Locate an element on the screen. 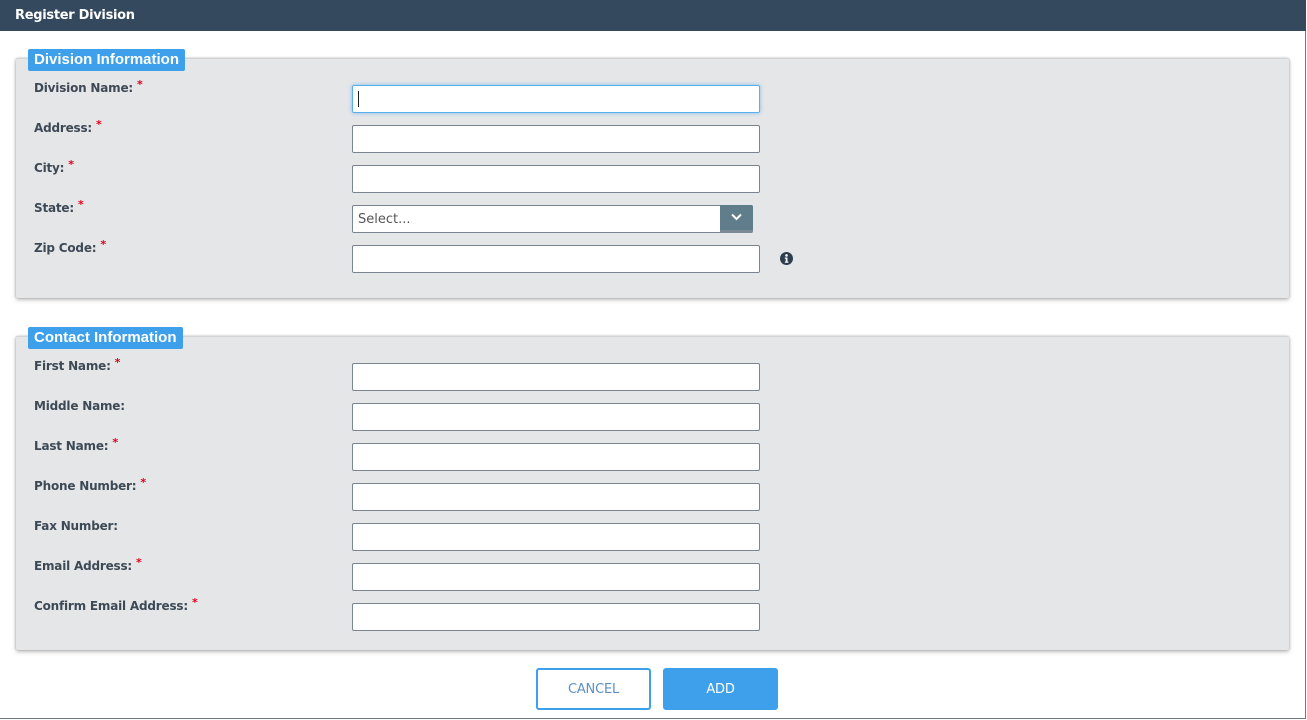  phone-number-label: Phone Number: * is located at coordinates (90, 484).